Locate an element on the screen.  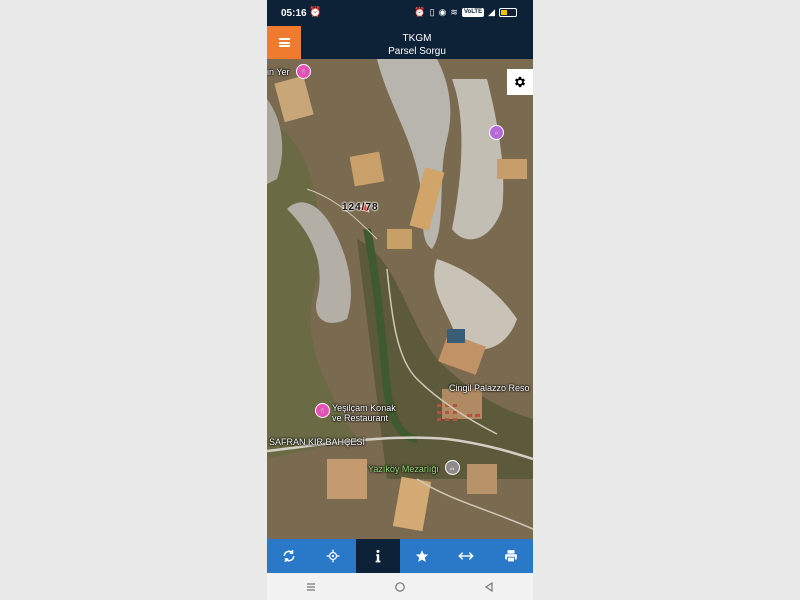
refresh-icon is located at coordinates (289, 556).